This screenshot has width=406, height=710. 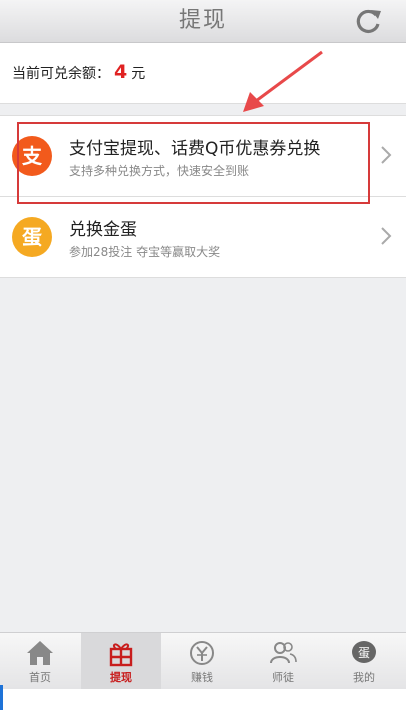 What do you see at coordinates (203, 237) in the screenshot?
I see `option-golden-egg: 蛋 兑换金蛋 参加28投注 夺宝等赢取大奖` at bounding box center [203, 237].